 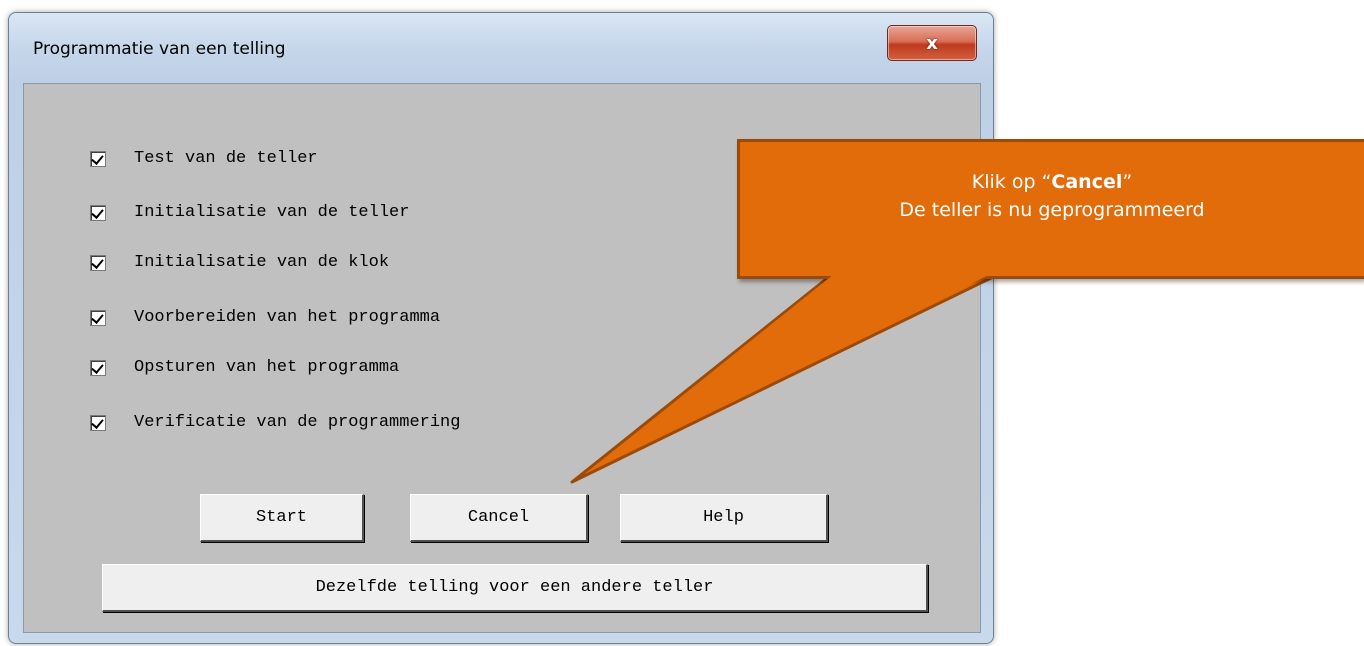 I want to click on callout-line-2: De teller is nu geprogrammeerd, so click(x=1052, y=210).